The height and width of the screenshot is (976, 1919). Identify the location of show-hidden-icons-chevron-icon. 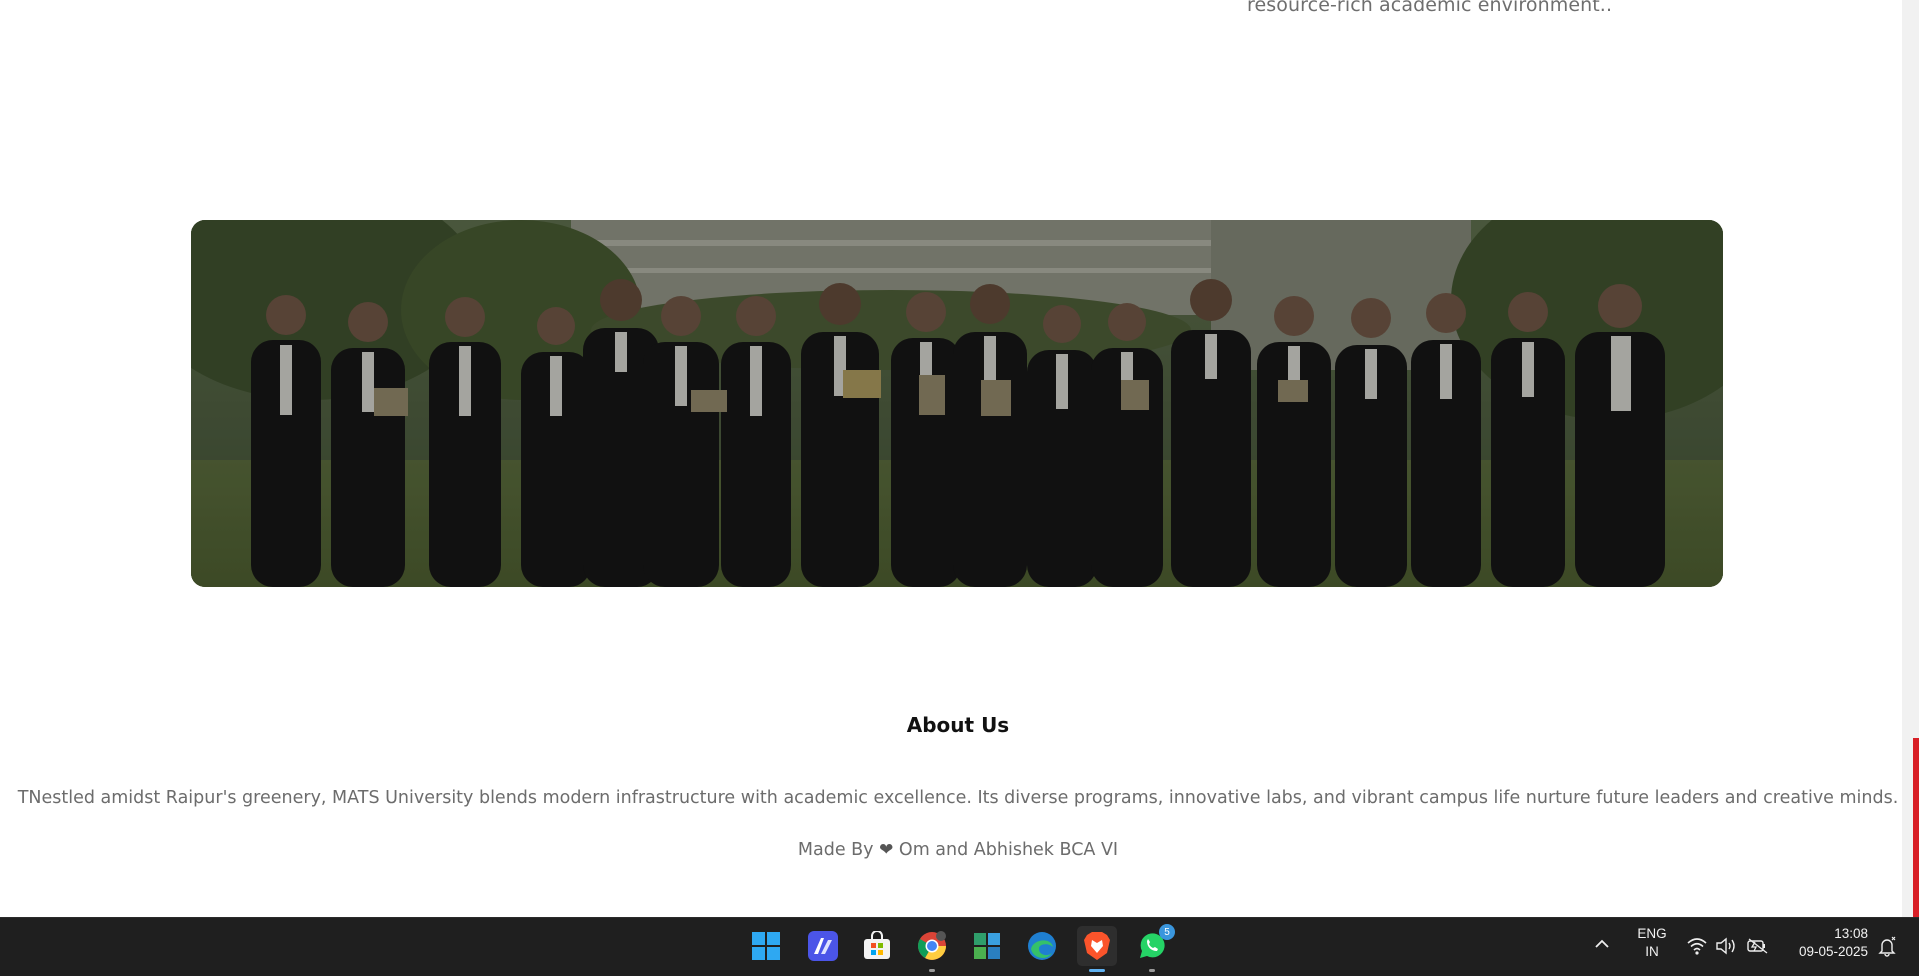
(1602, 944).